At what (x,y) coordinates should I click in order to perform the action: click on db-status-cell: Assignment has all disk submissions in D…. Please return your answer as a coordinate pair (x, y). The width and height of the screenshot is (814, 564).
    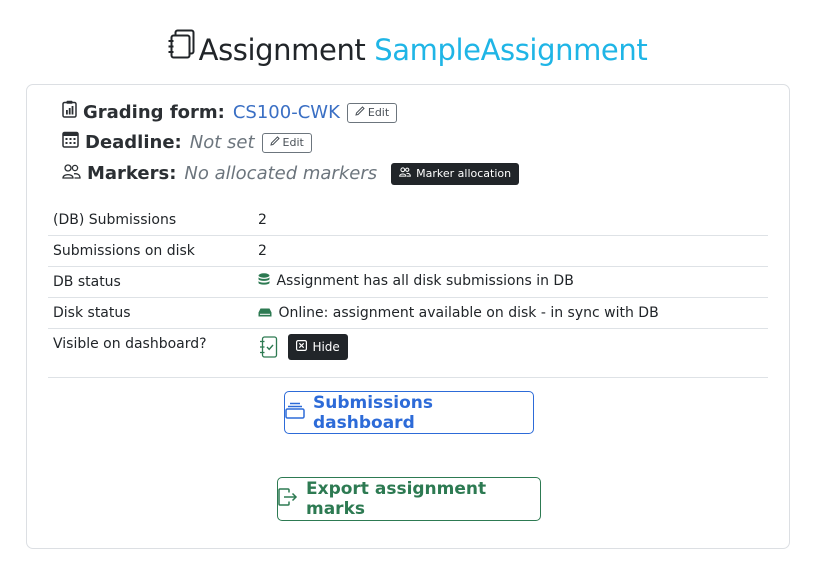
    Looking at the image, I should click on (510, 282).